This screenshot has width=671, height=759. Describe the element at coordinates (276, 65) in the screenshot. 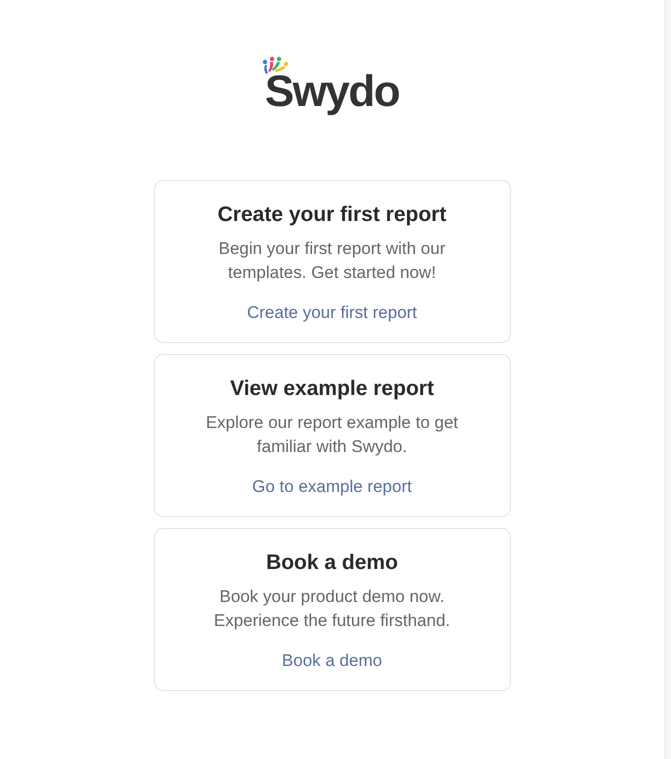

I see `figures-icon` at that location.